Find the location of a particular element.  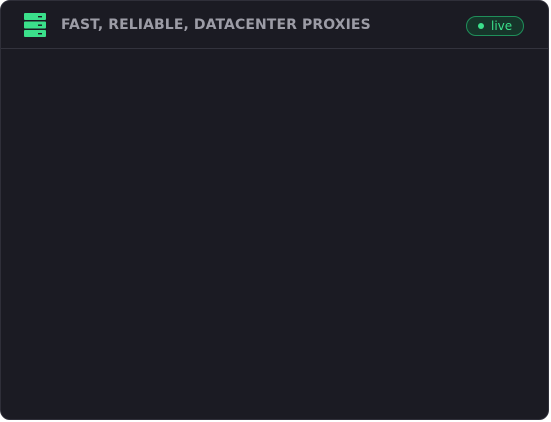

status-badge-label: live is located at coordinates (502, 26).